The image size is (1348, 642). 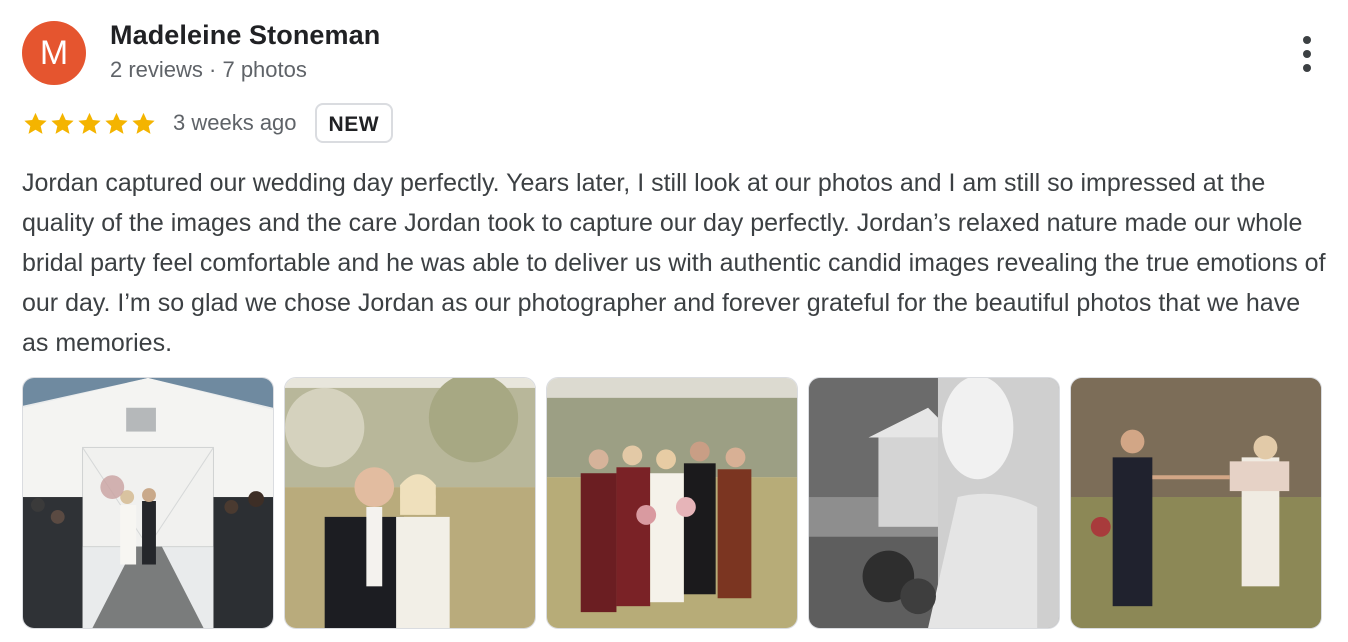 I want to click on new-badge: NEW, so click(x=354, y=123).